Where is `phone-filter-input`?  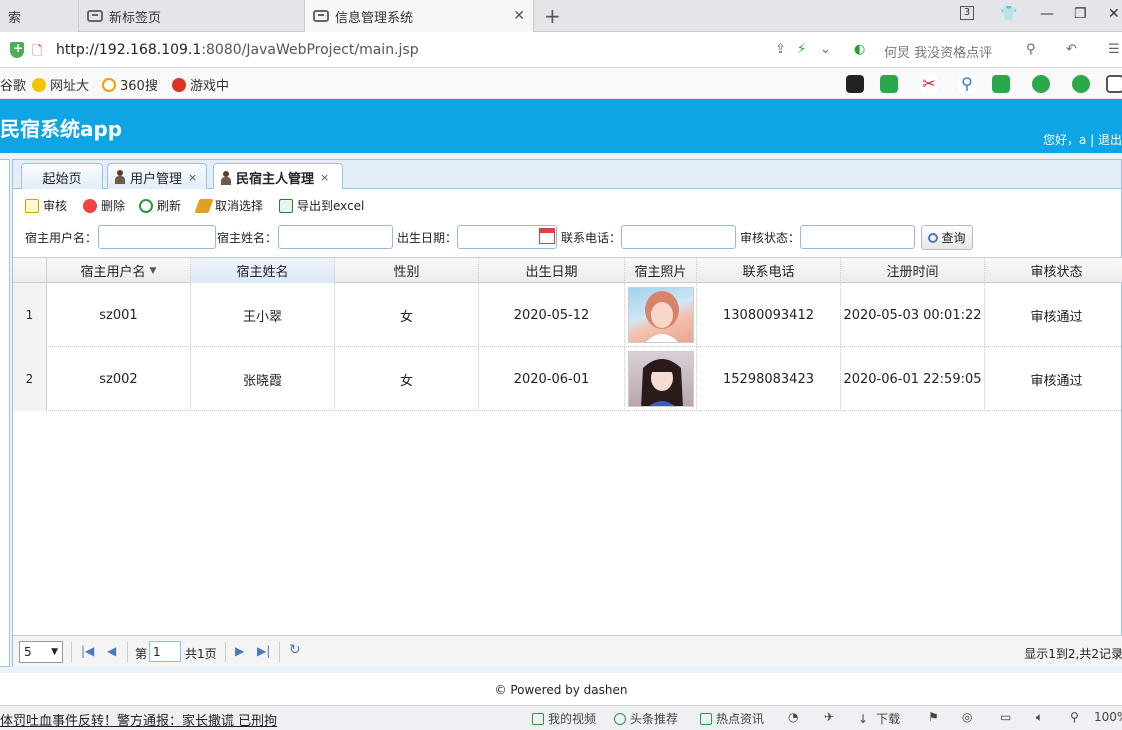
phone-filter-input is located at coordinates (678, 237).